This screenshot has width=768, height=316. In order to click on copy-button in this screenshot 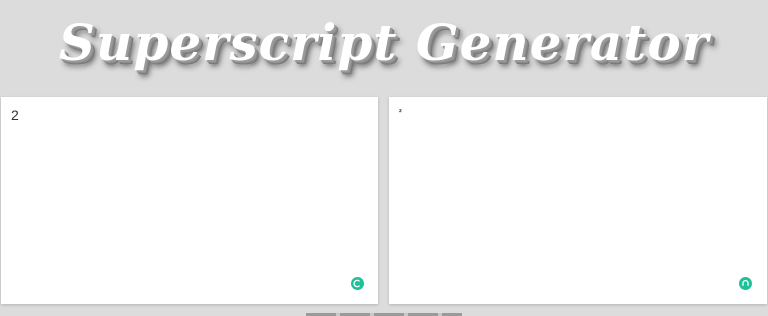, I will do `click(745, 283)`.